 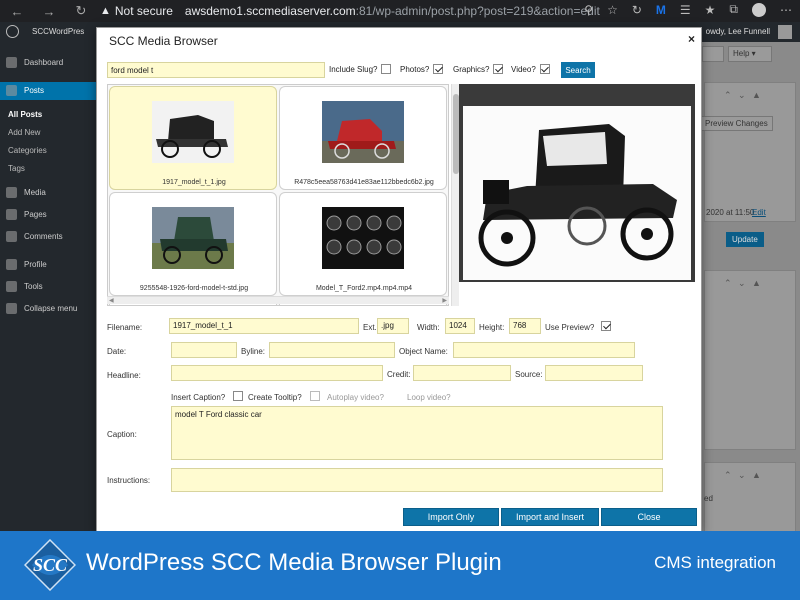 I want to click on scroll-left-icon: ◀, so click(x=111, y=300).